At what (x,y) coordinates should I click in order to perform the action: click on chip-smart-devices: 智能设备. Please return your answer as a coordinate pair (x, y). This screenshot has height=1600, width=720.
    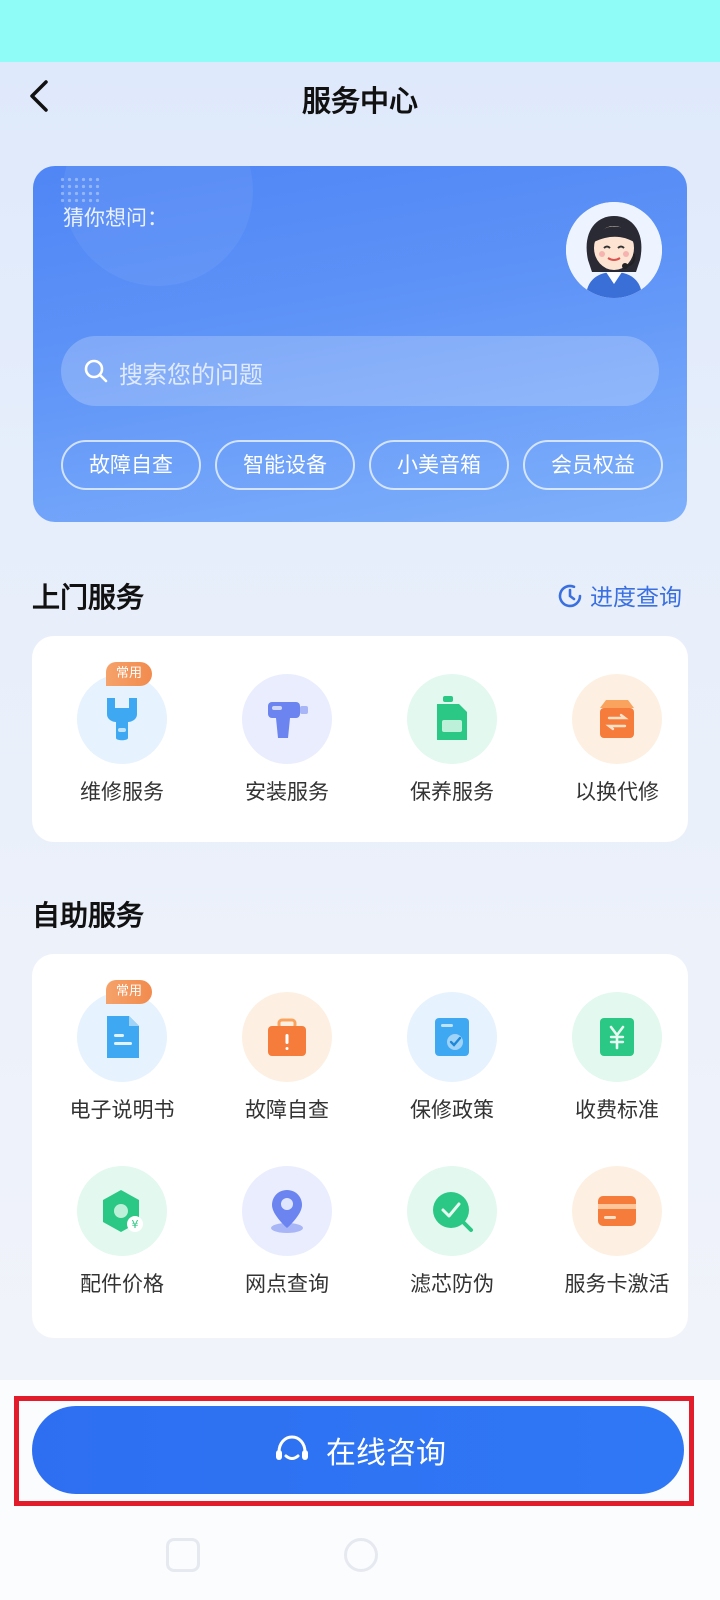
    Looking at the image, I should click on (285, 465).